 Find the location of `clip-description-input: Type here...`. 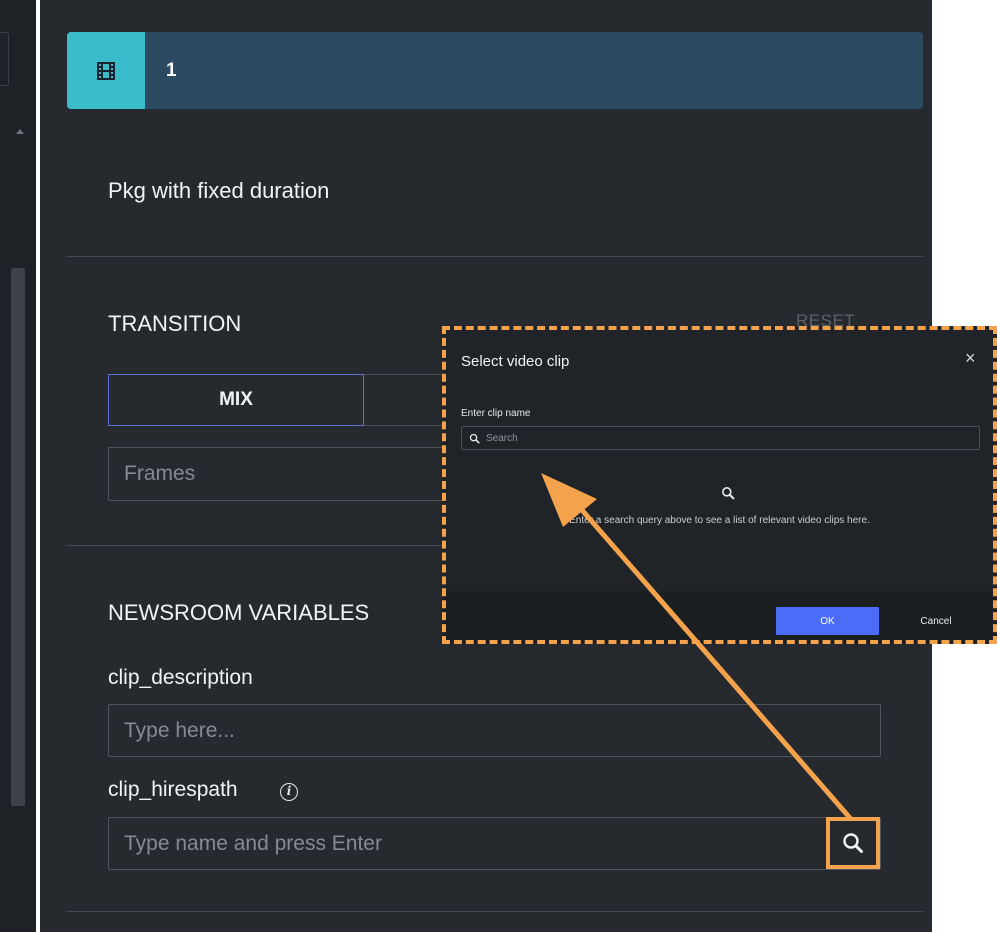

clip-description-input: Type here... is located at coordinates (494, 730).